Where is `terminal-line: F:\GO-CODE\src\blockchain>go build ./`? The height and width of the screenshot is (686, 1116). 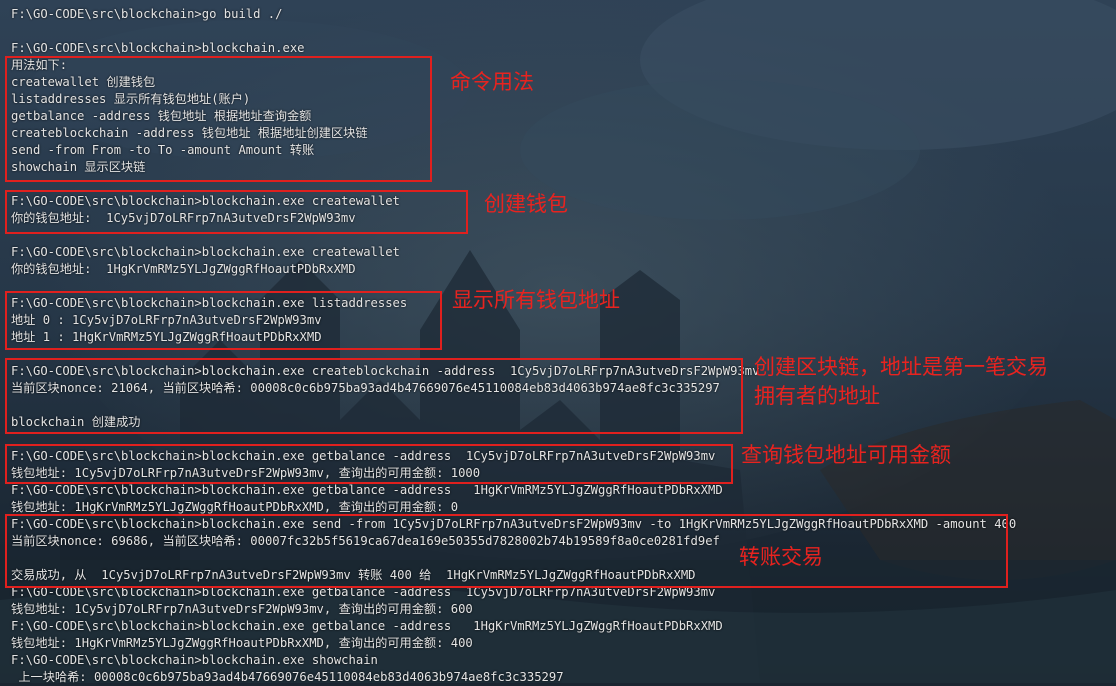
terminal-line: F:\GO-CODE\src\blockchain>go build ./ is located at coordinates (147, 14).